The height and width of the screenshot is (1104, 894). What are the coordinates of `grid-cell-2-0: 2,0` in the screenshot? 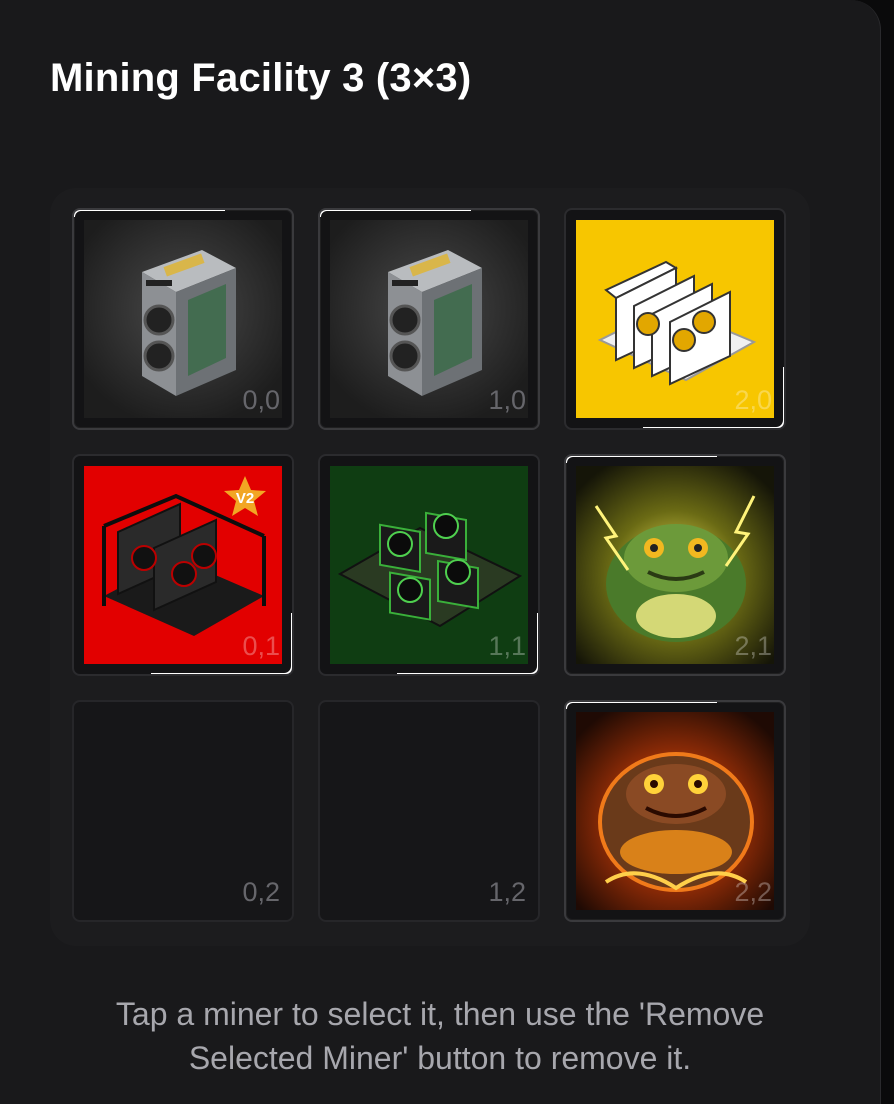 It's located at (675, 319).